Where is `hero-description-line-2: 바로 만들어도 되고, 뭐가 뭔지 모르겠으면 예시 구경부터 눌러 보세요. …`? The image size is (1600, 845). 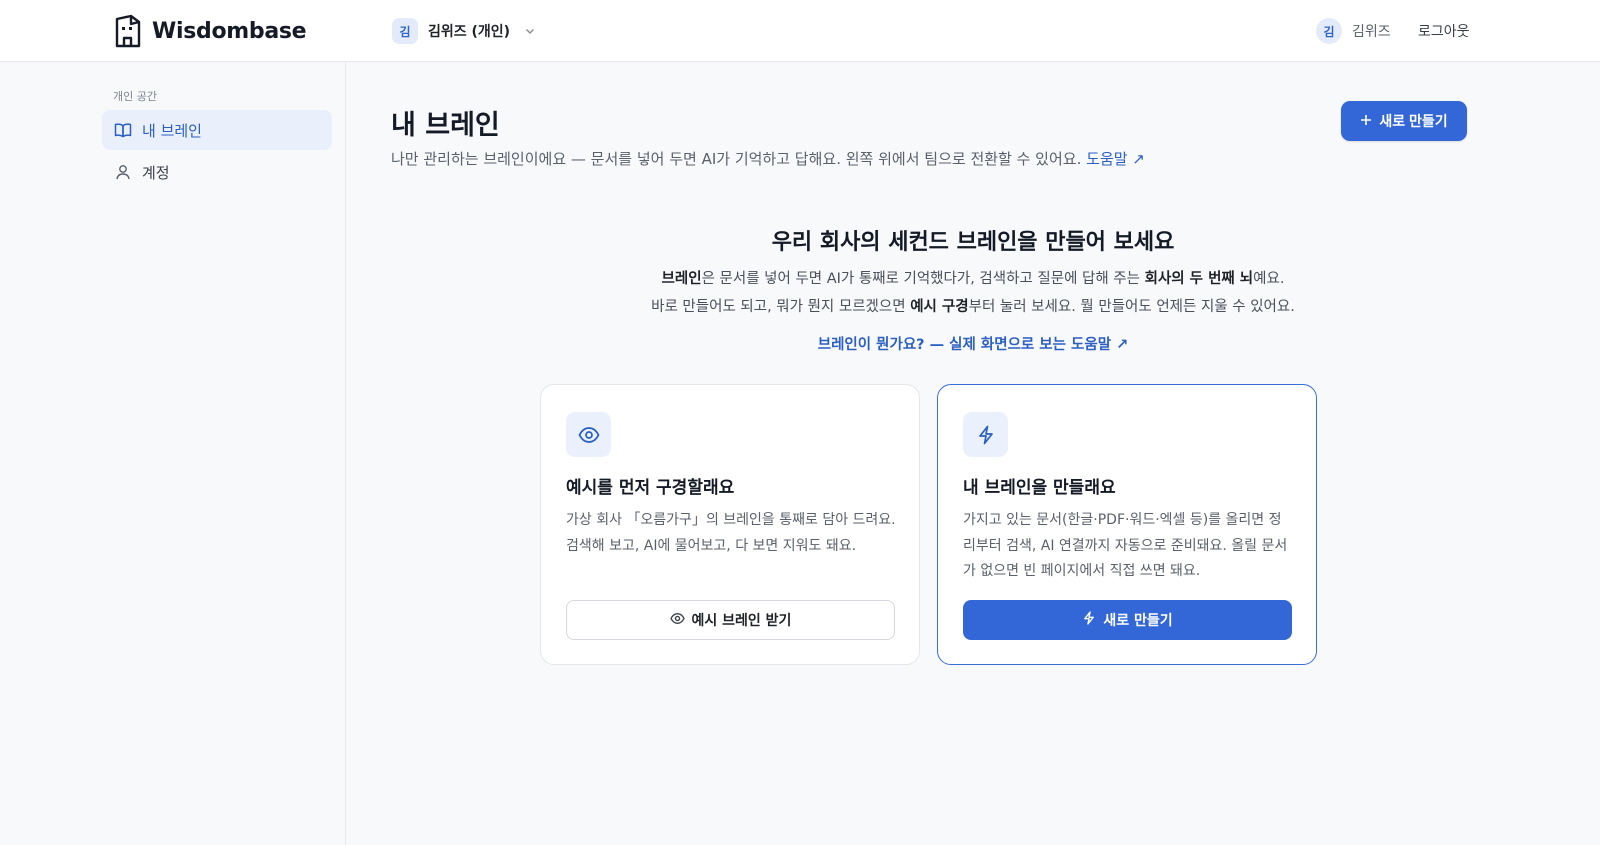
hero-description-line-2: 바로 만들어도 되고, 뭐가 뭔지 모르겠으면 예시 구경부터 눌러 보세요. … is located at coordinates (973, 305).